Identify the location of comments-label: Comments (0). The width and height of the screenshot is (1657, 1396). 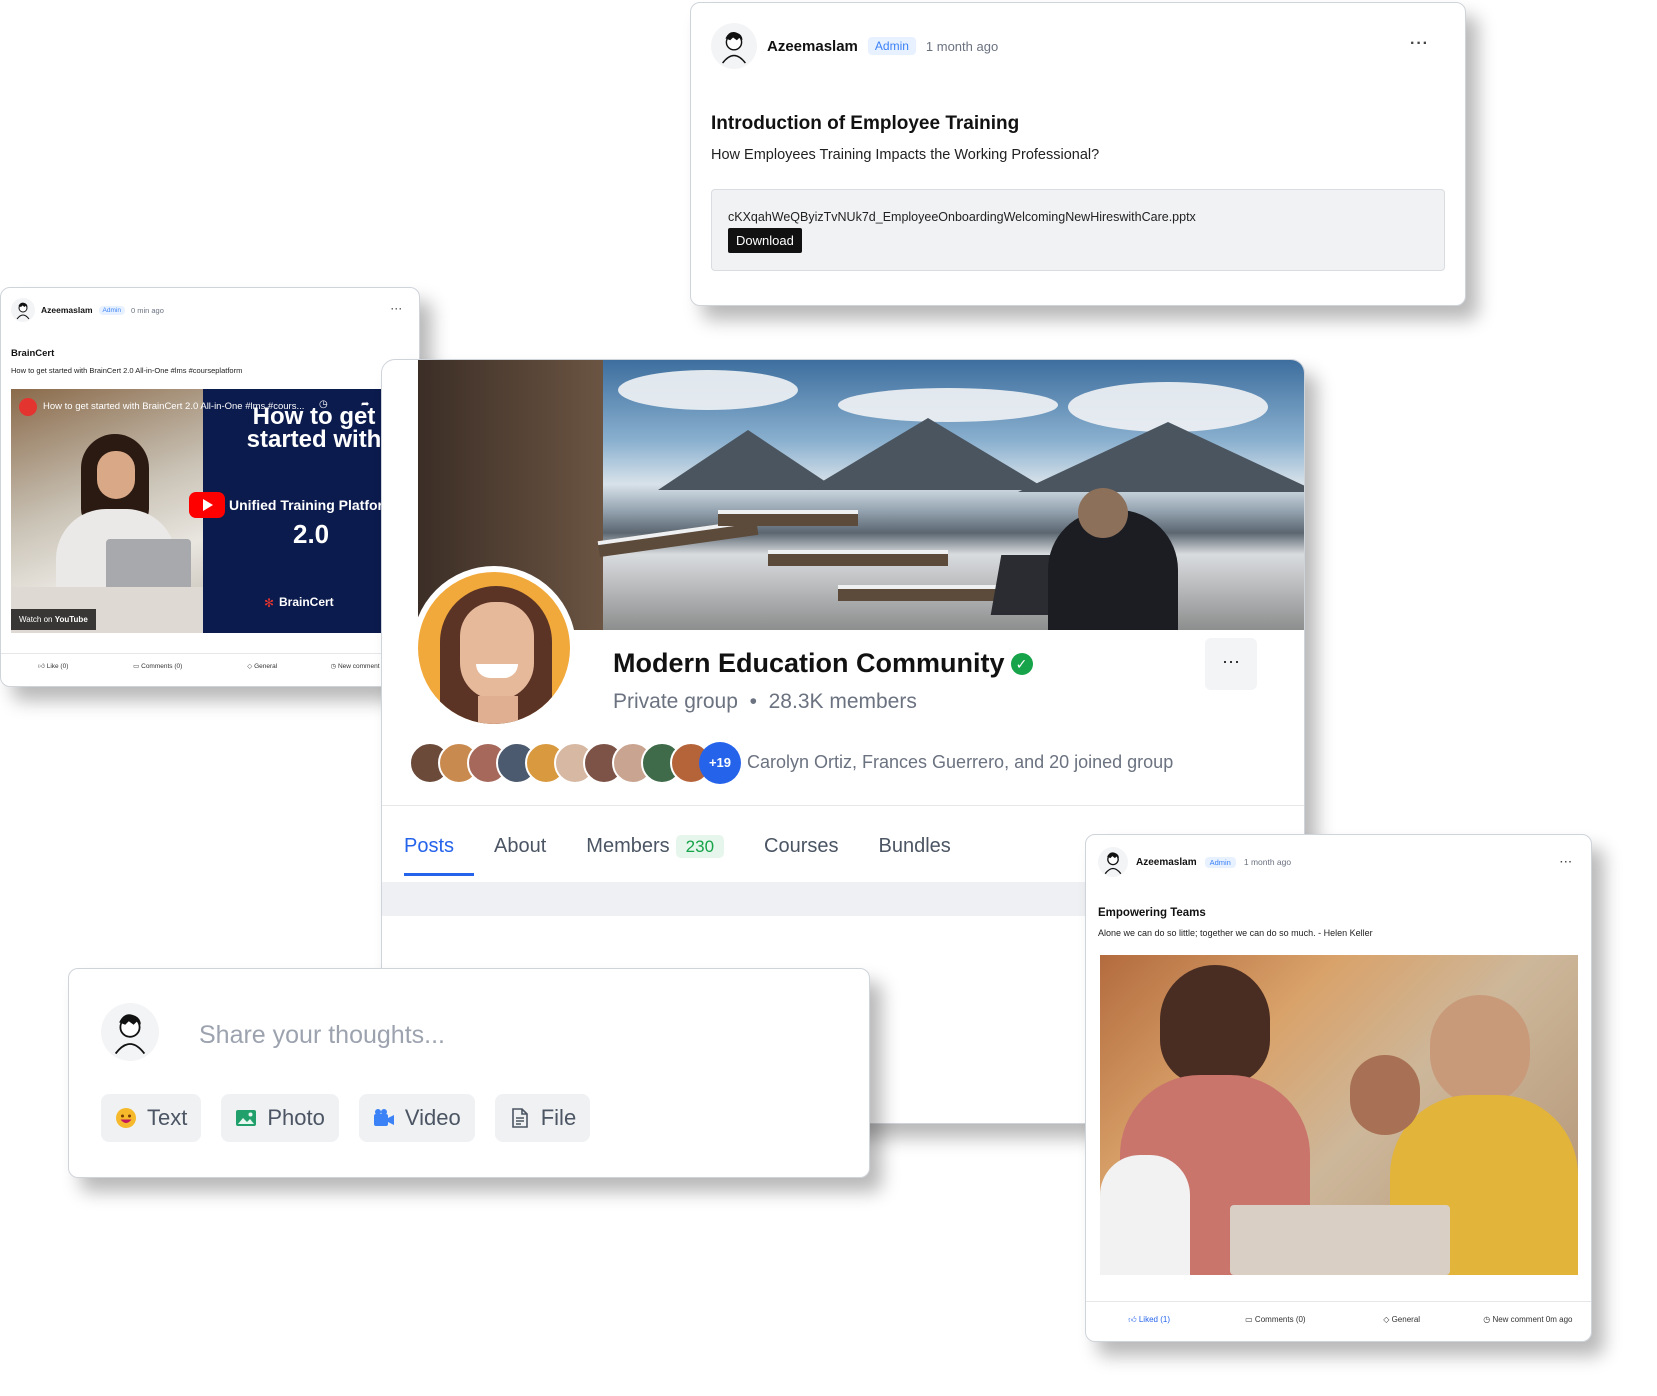
(1280, 1319).